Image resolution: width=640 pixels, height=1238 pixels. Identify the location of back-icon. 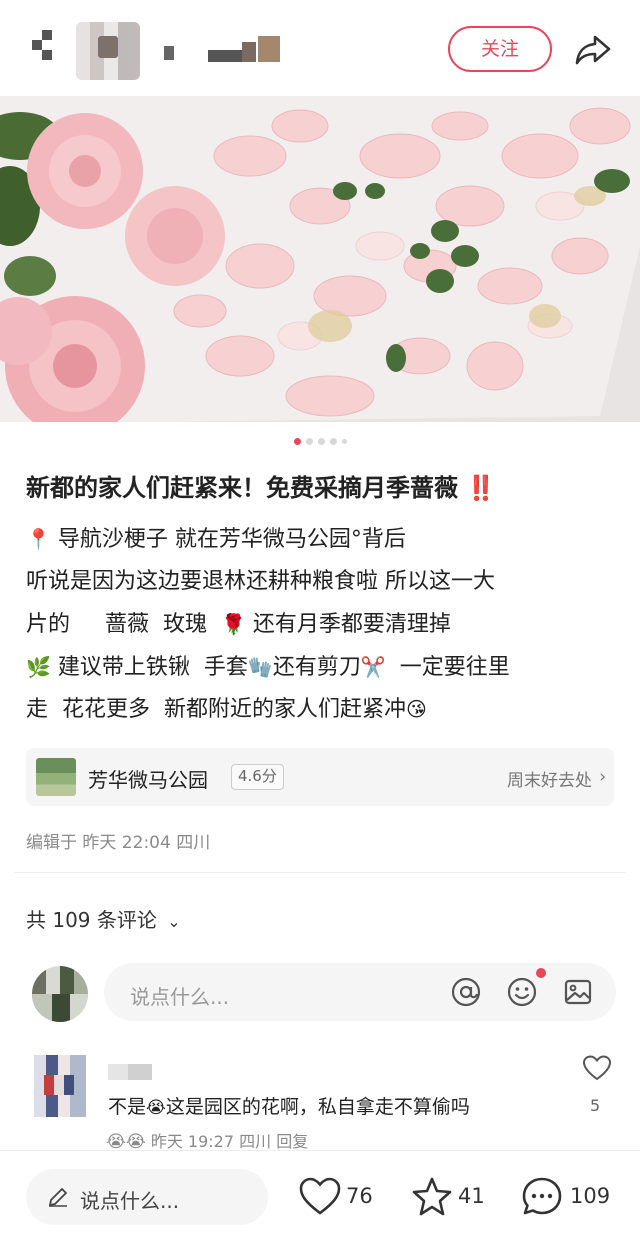
(44, 50).